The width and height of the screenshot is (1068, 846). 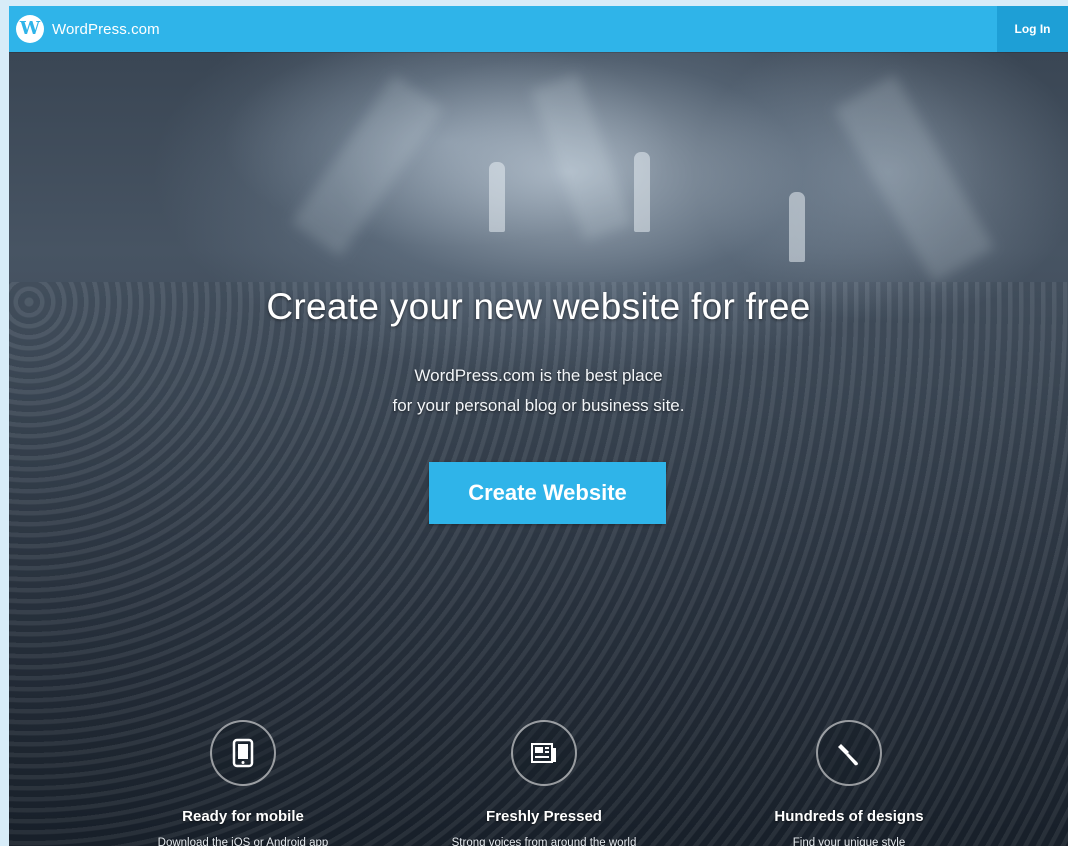 I want to click on paintbrush-icon, so click(x=849, y=753).